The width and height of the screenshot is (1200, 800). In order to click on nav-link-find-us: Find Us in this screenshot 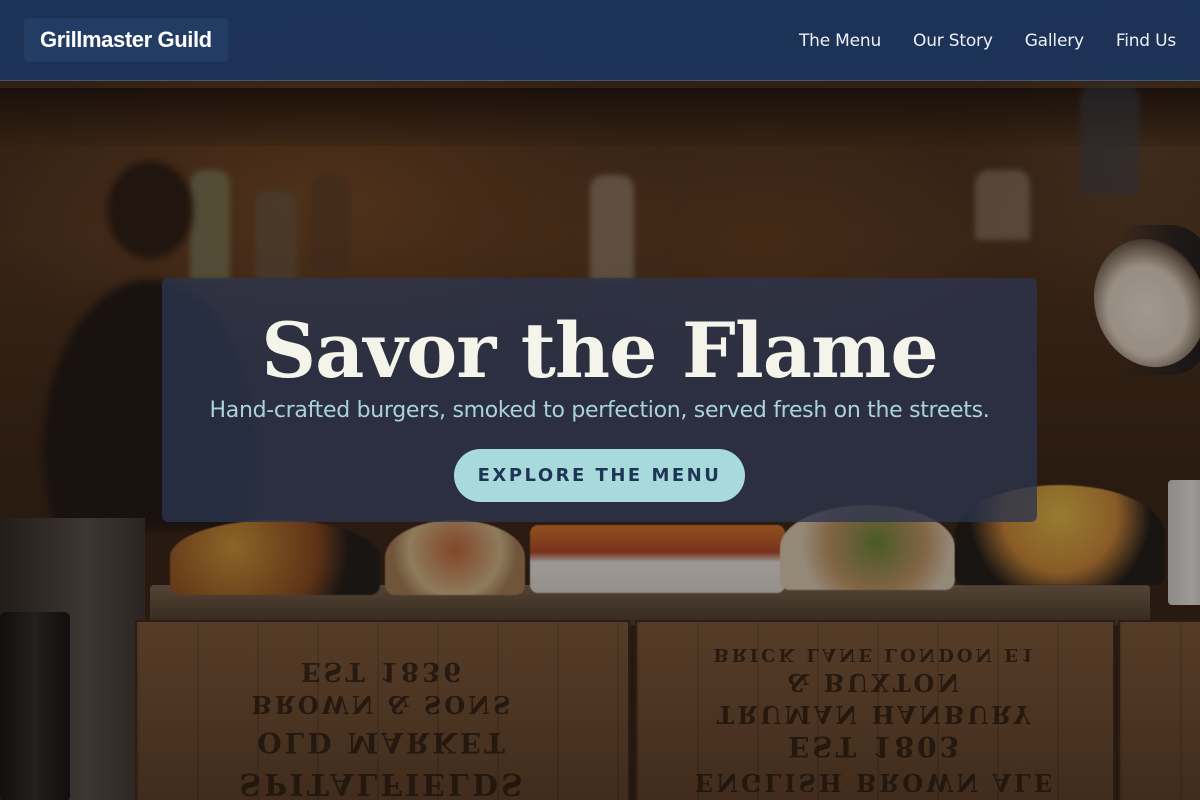, I will do `click(1146, 41)`.